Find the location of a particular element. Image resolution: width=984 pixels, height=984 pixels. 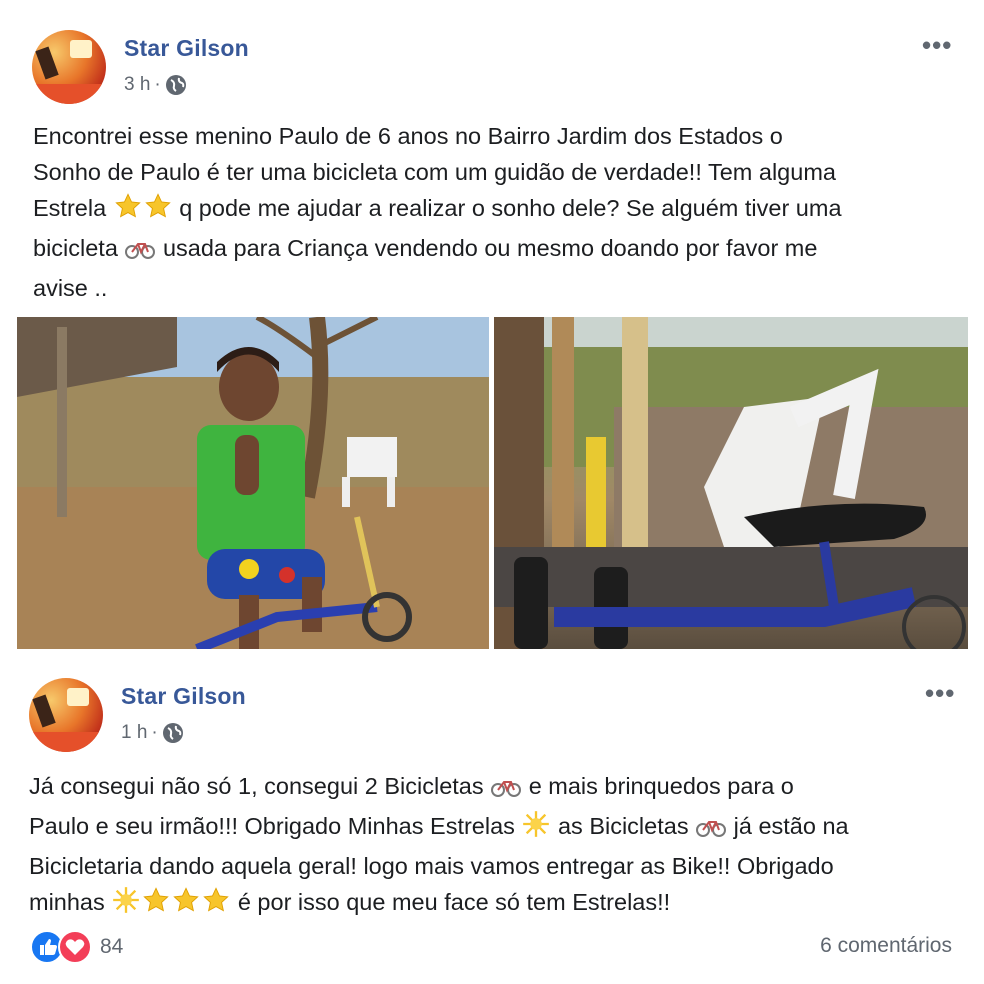

post-meta: 3 h · is located at coordinates (155, 85).